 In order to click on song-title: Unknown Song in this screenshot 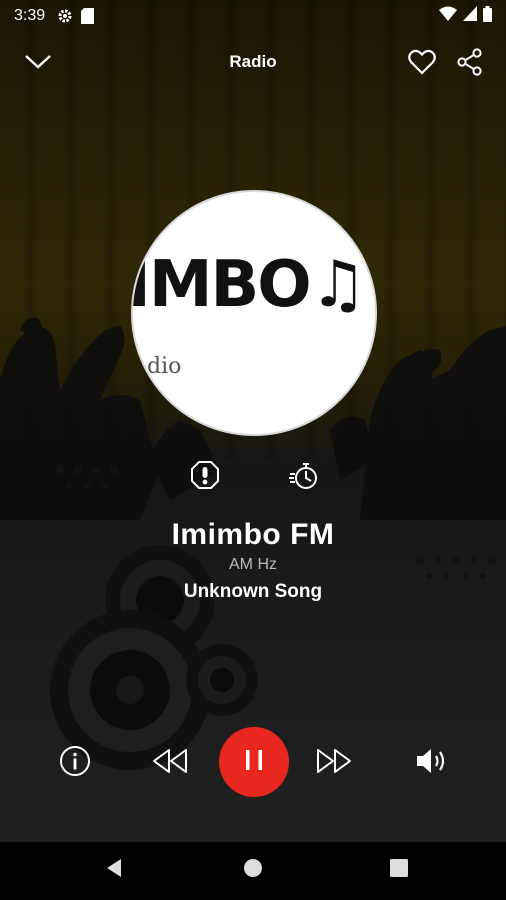, I will do `click(253, 591)`.